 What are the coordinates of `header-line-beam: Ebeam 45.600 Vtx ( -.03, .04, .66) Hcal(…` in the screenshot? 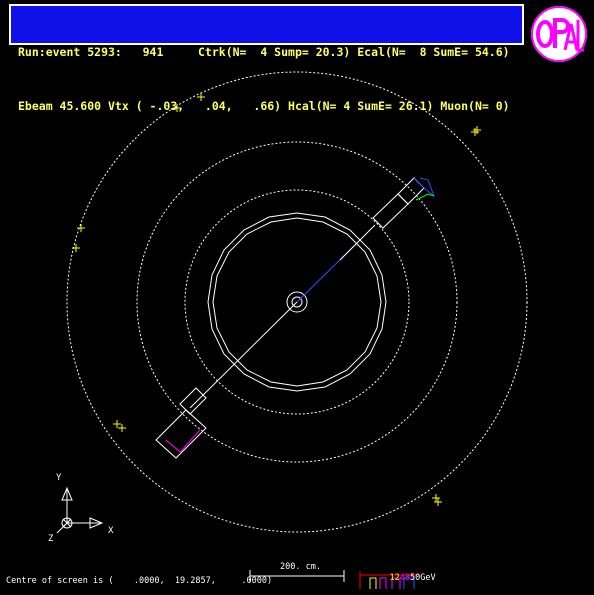 It's located at (264, 106).